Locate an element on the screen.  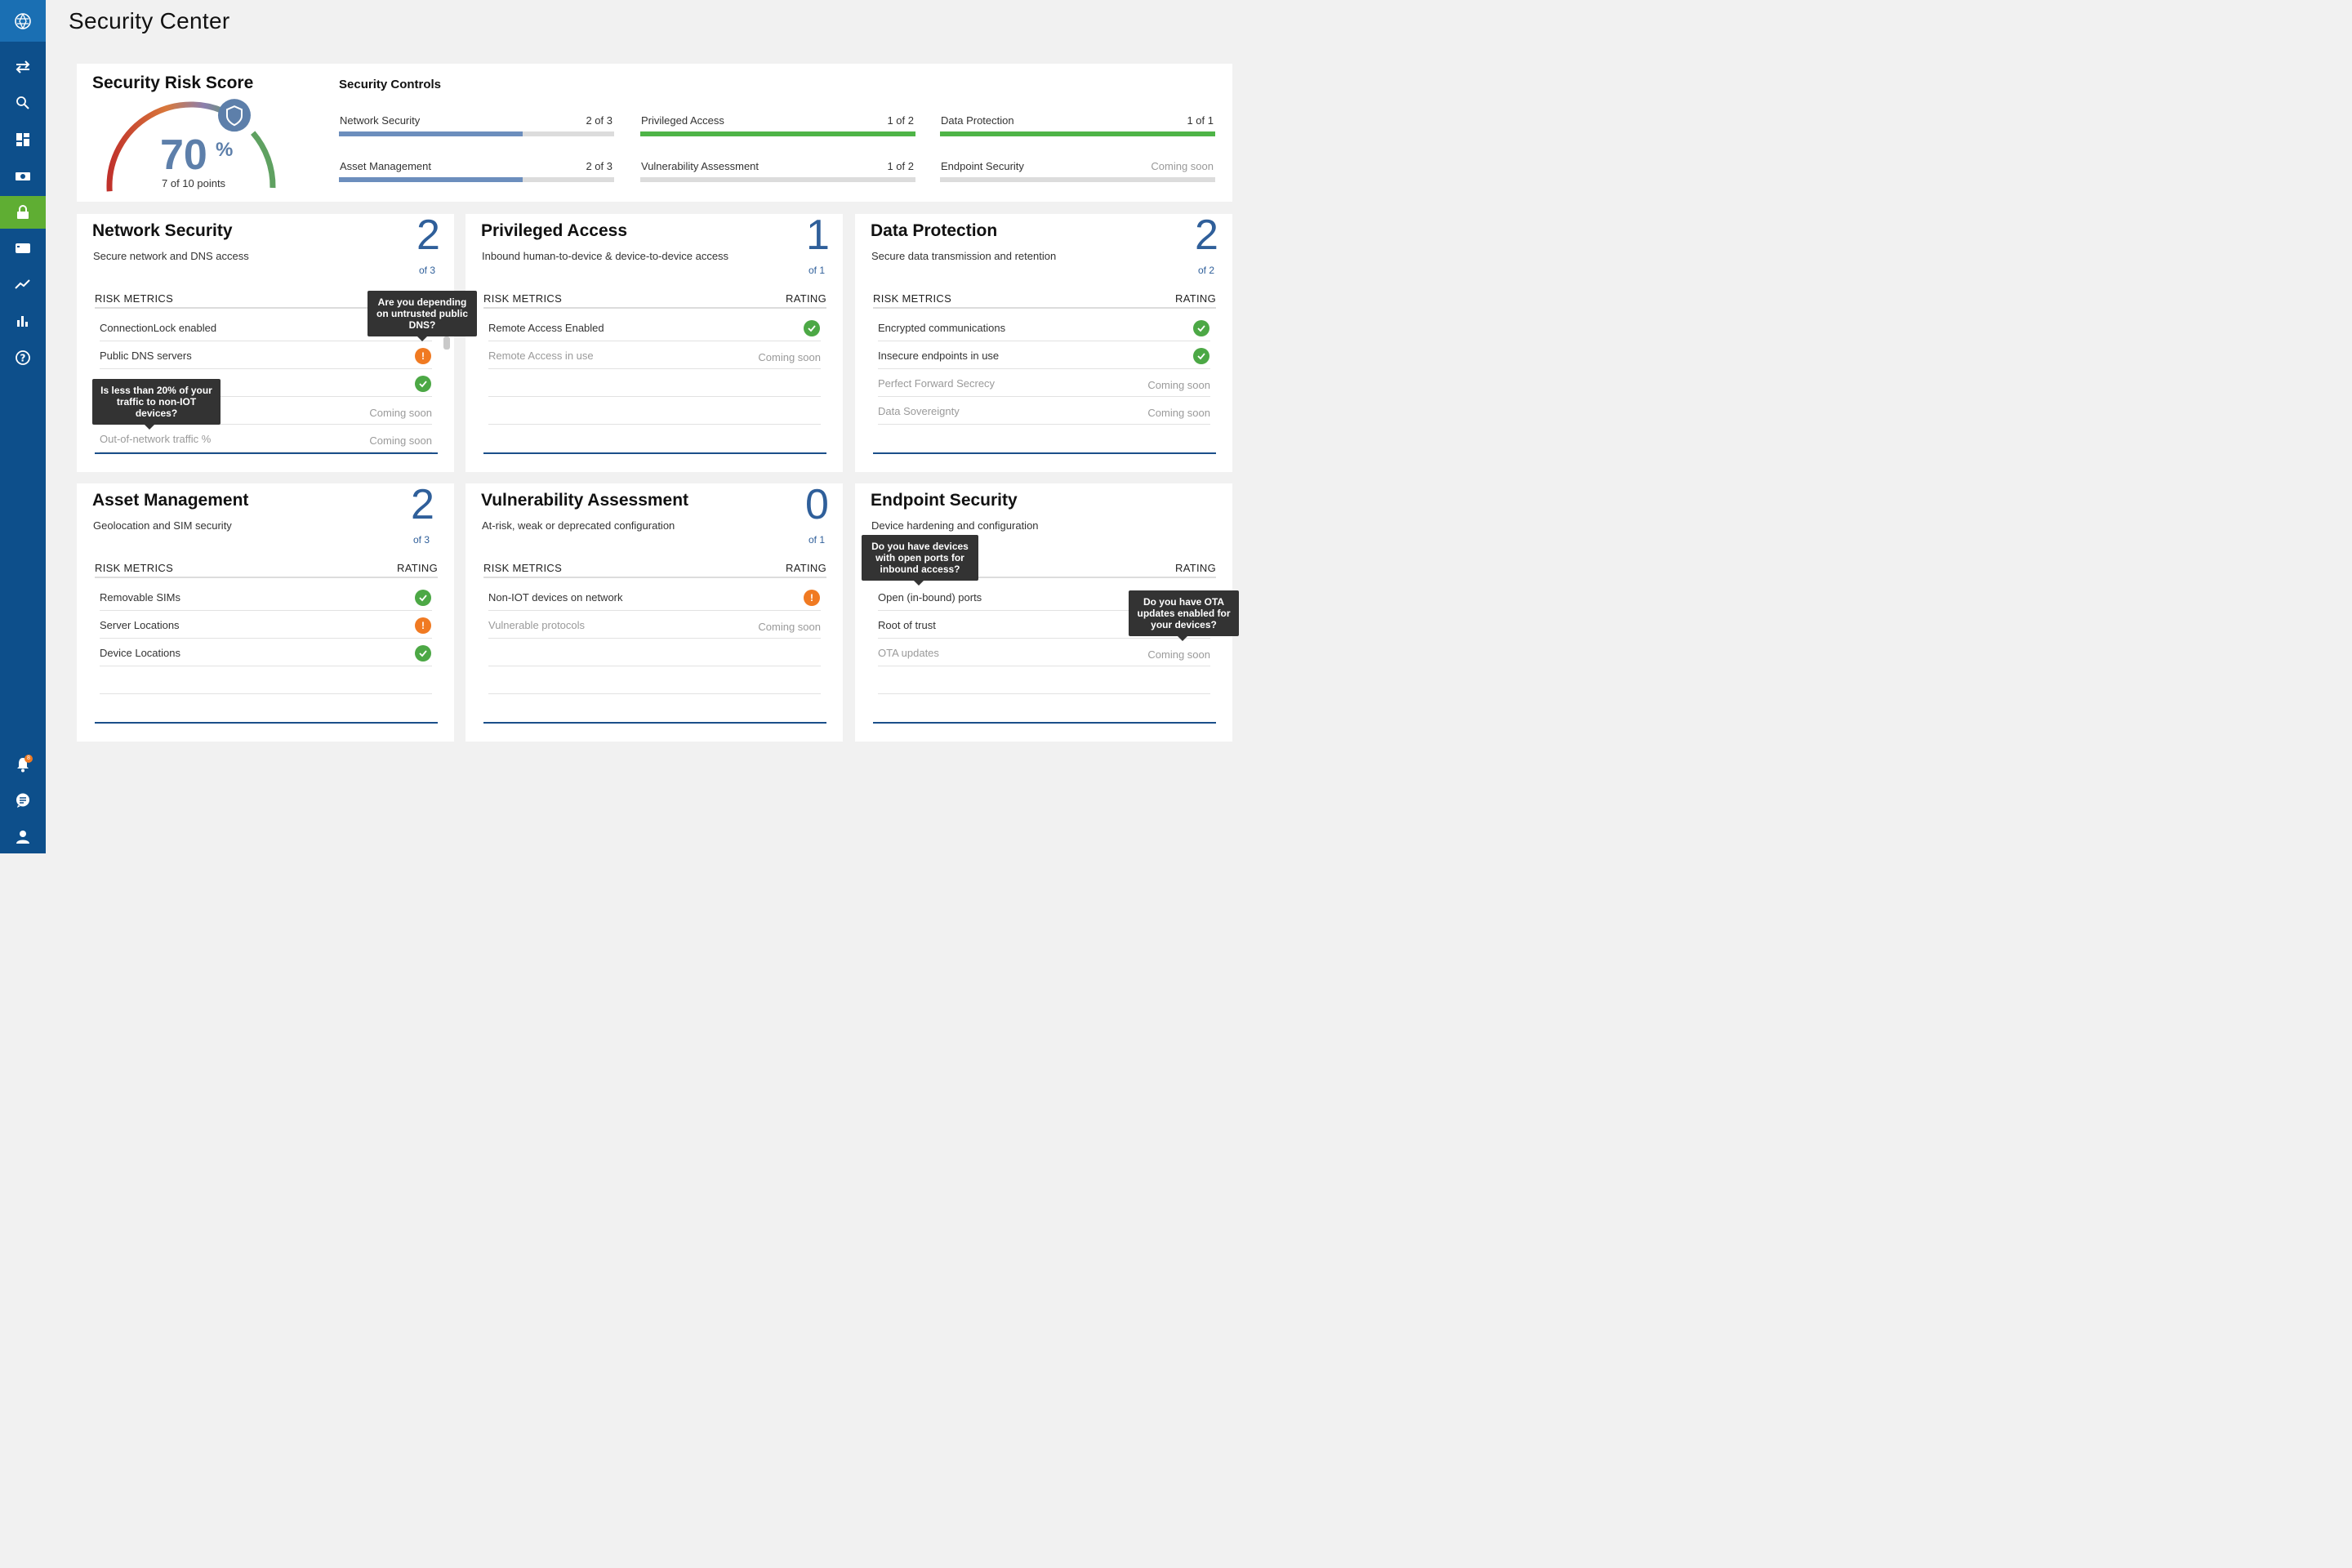
control-label: Endpoint Security is located at coordinates (982, 166).